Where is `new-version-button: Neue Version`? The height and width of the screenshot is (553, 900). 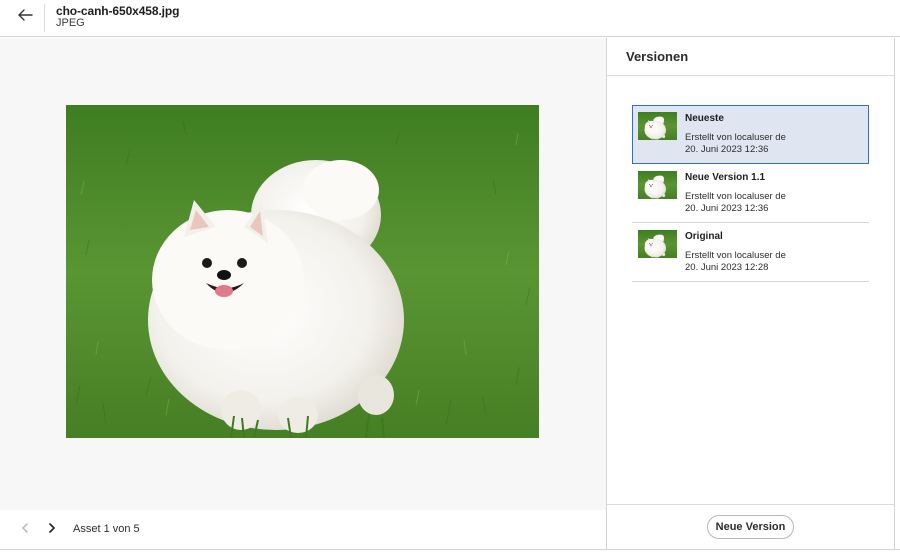 new-version-button: Neue Version is located at coordinates (750, 527).